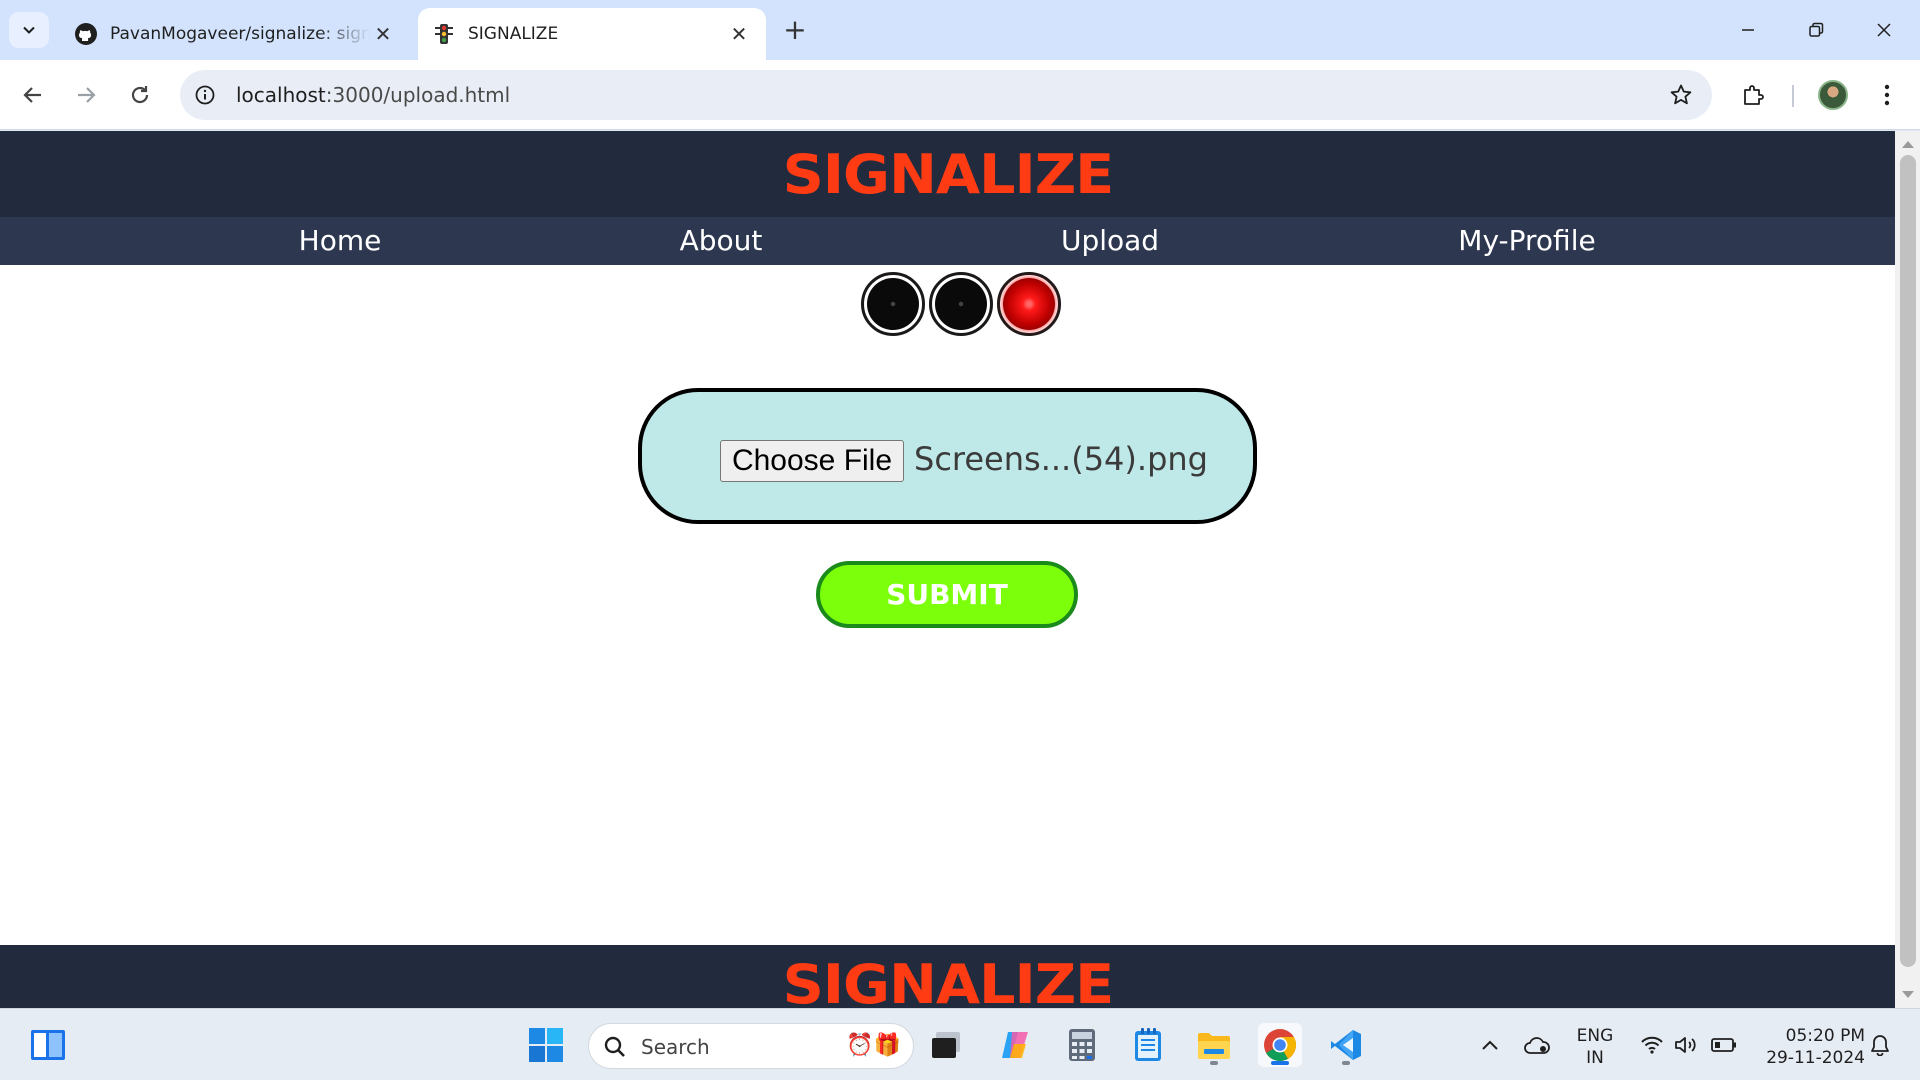  I want to click on site-logo: SIGNALIZE, so click(948, 174).